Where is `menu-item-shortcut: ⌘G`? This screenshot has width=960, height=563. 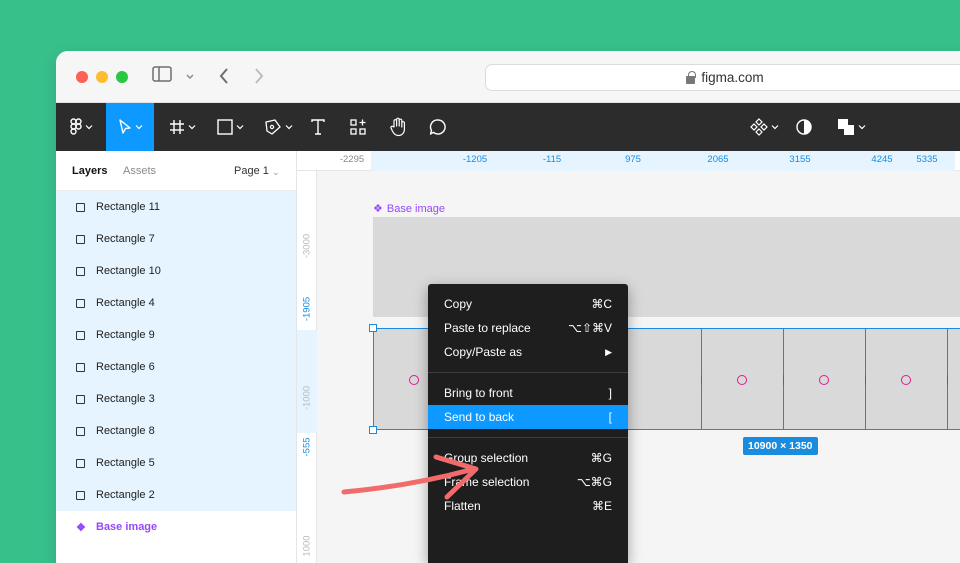 menu-item-shortcut: ⌘G is located at coordinates (601, 458).